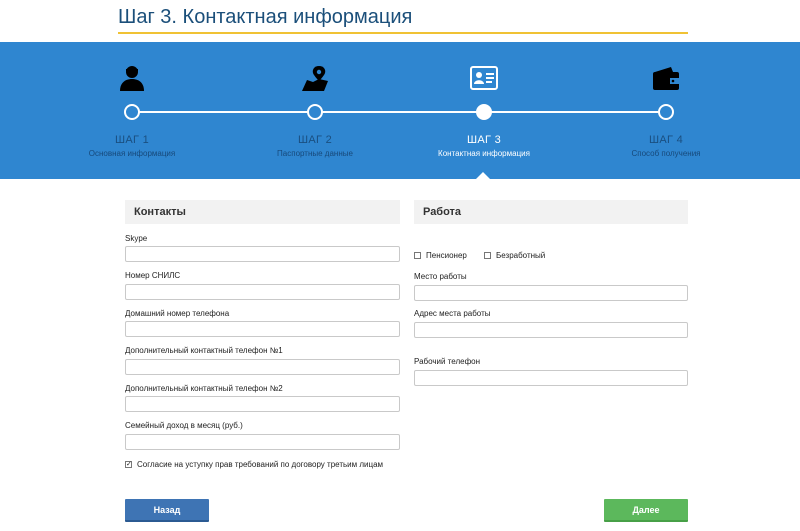 Image resolution: width=800 pixels, height=531 pixels. Describe the element at coordinates (452, 313) in the screenshot. I see `work-address-label: Адрес места работы` at that location.